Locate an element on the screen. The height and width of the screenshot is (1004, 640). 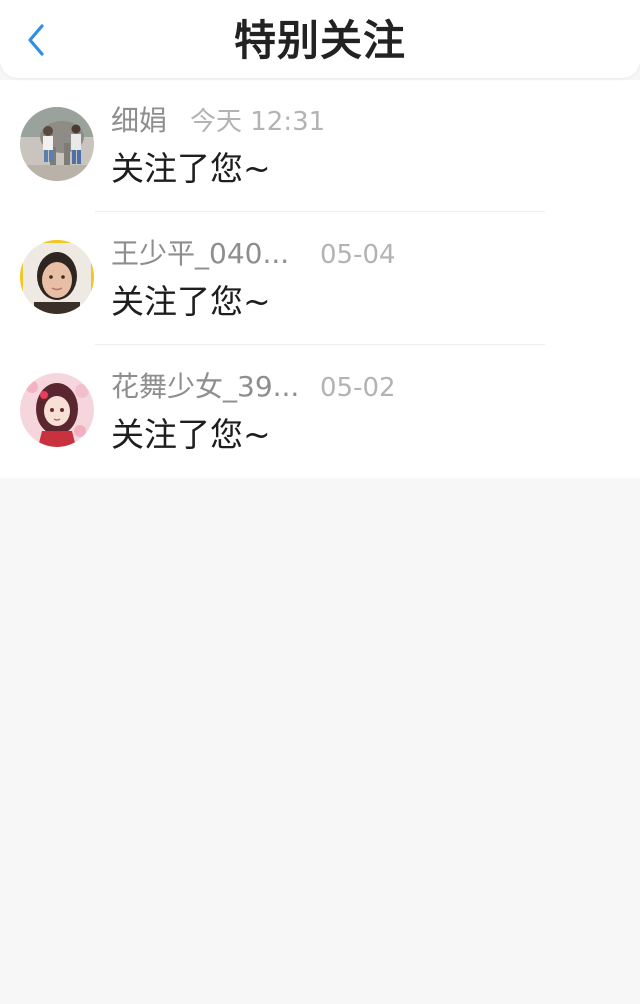
follower-name: 细娟 is located at coordinates (139, 120).